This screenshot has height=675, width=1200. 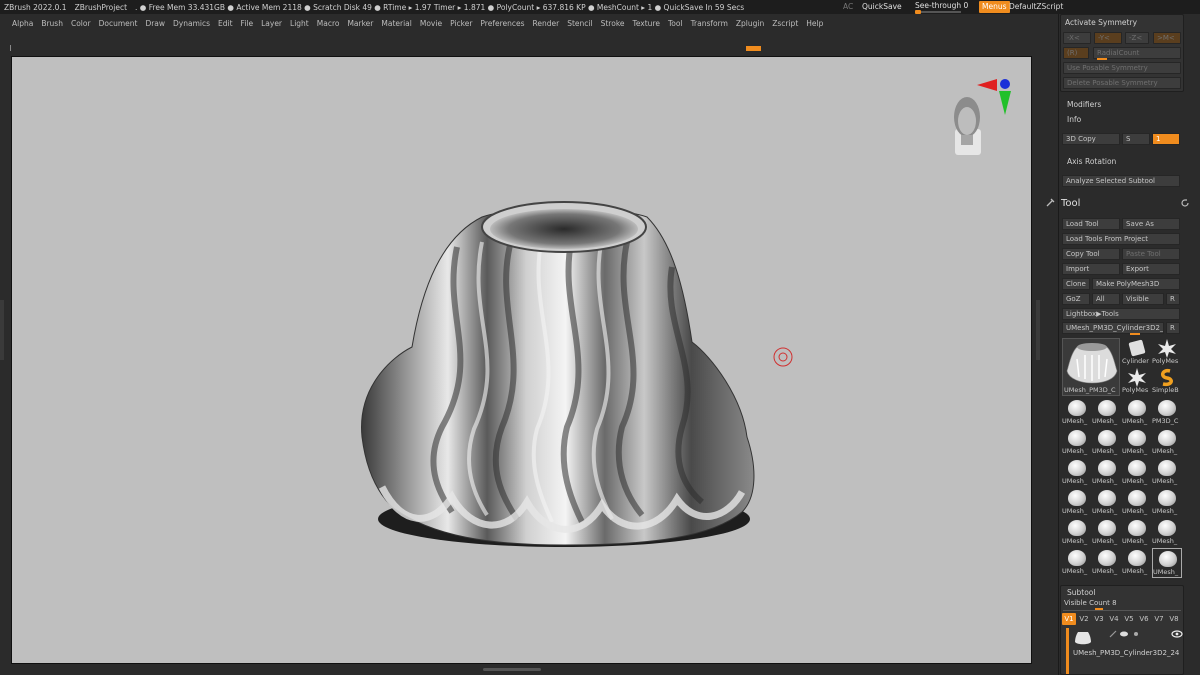 What do you see at coordinates (1091, 269) in the screenshot?
I see `import-button: Import` at bounding box center [1091, 269].